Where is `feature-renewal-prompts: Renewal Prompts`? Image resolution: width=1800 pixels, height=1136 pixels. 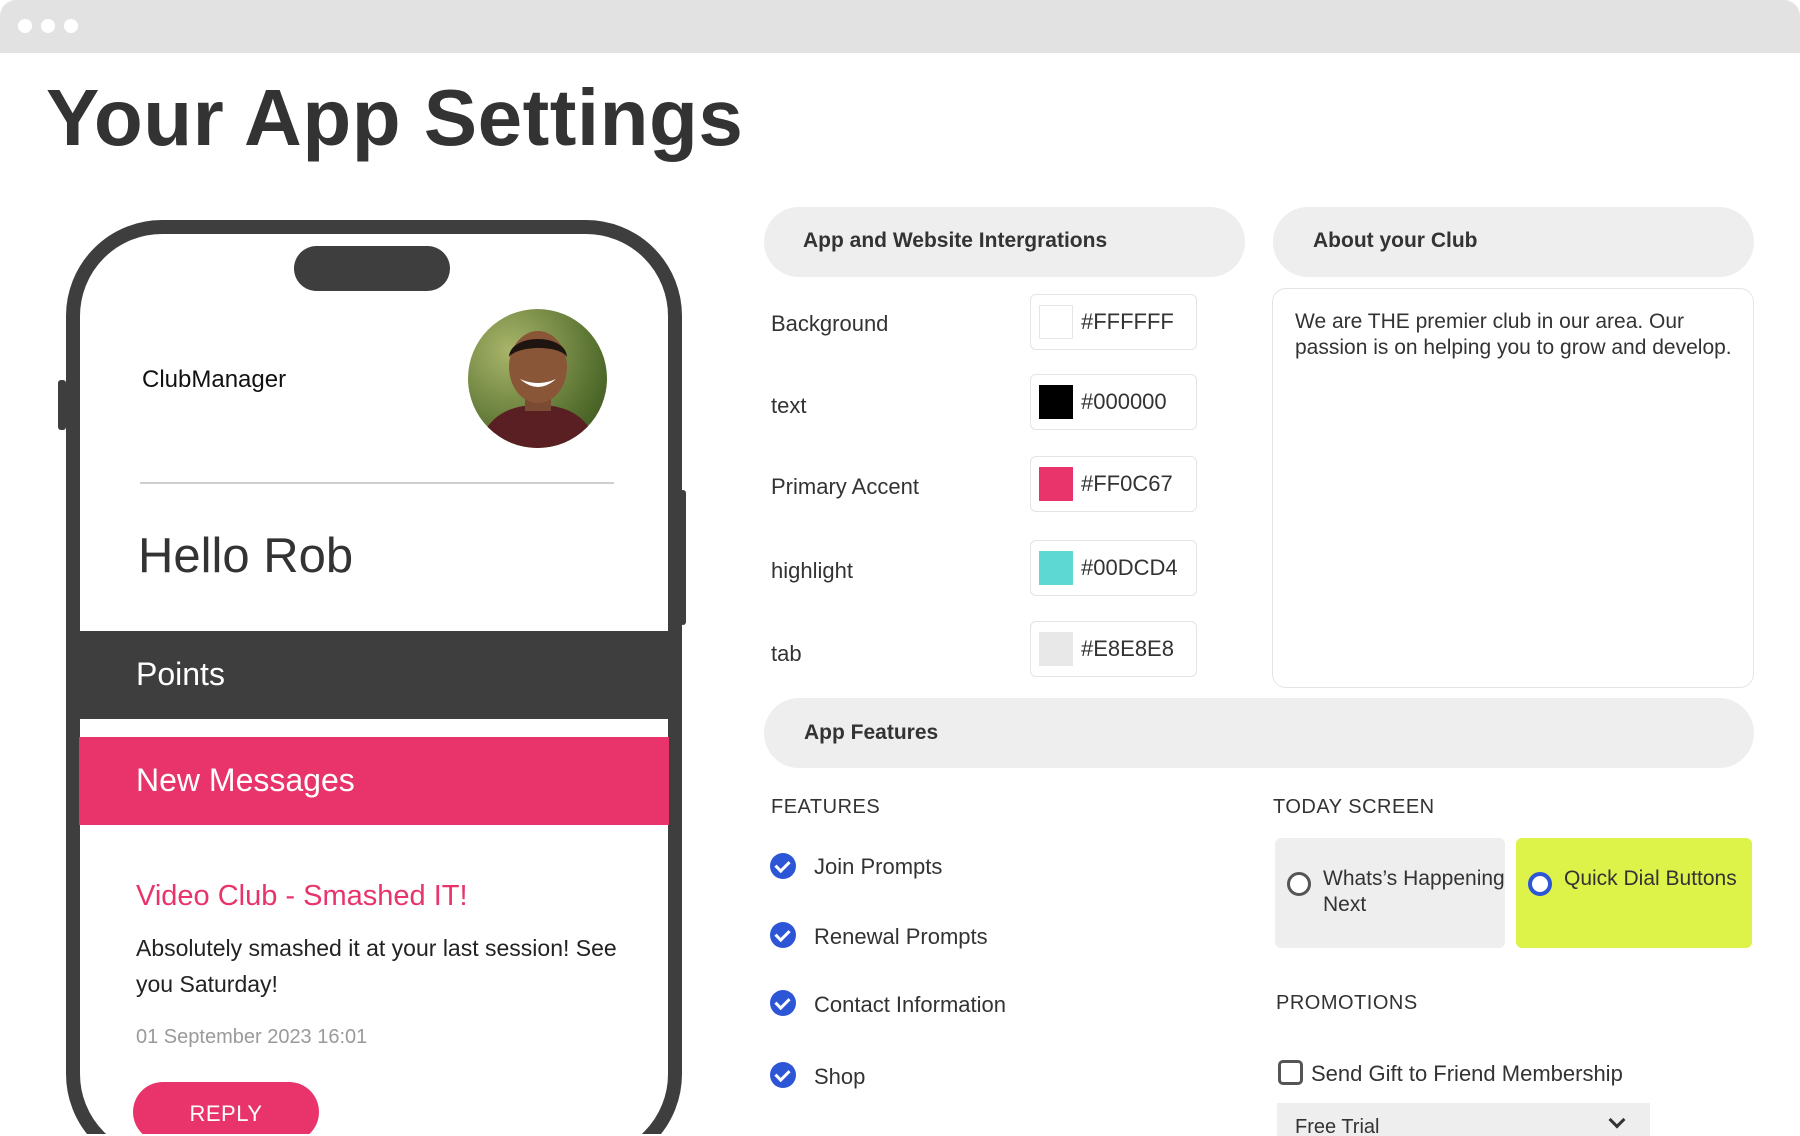
feature-renewal-prompts: Renewal Prompts is located at coordinates (901, 936).